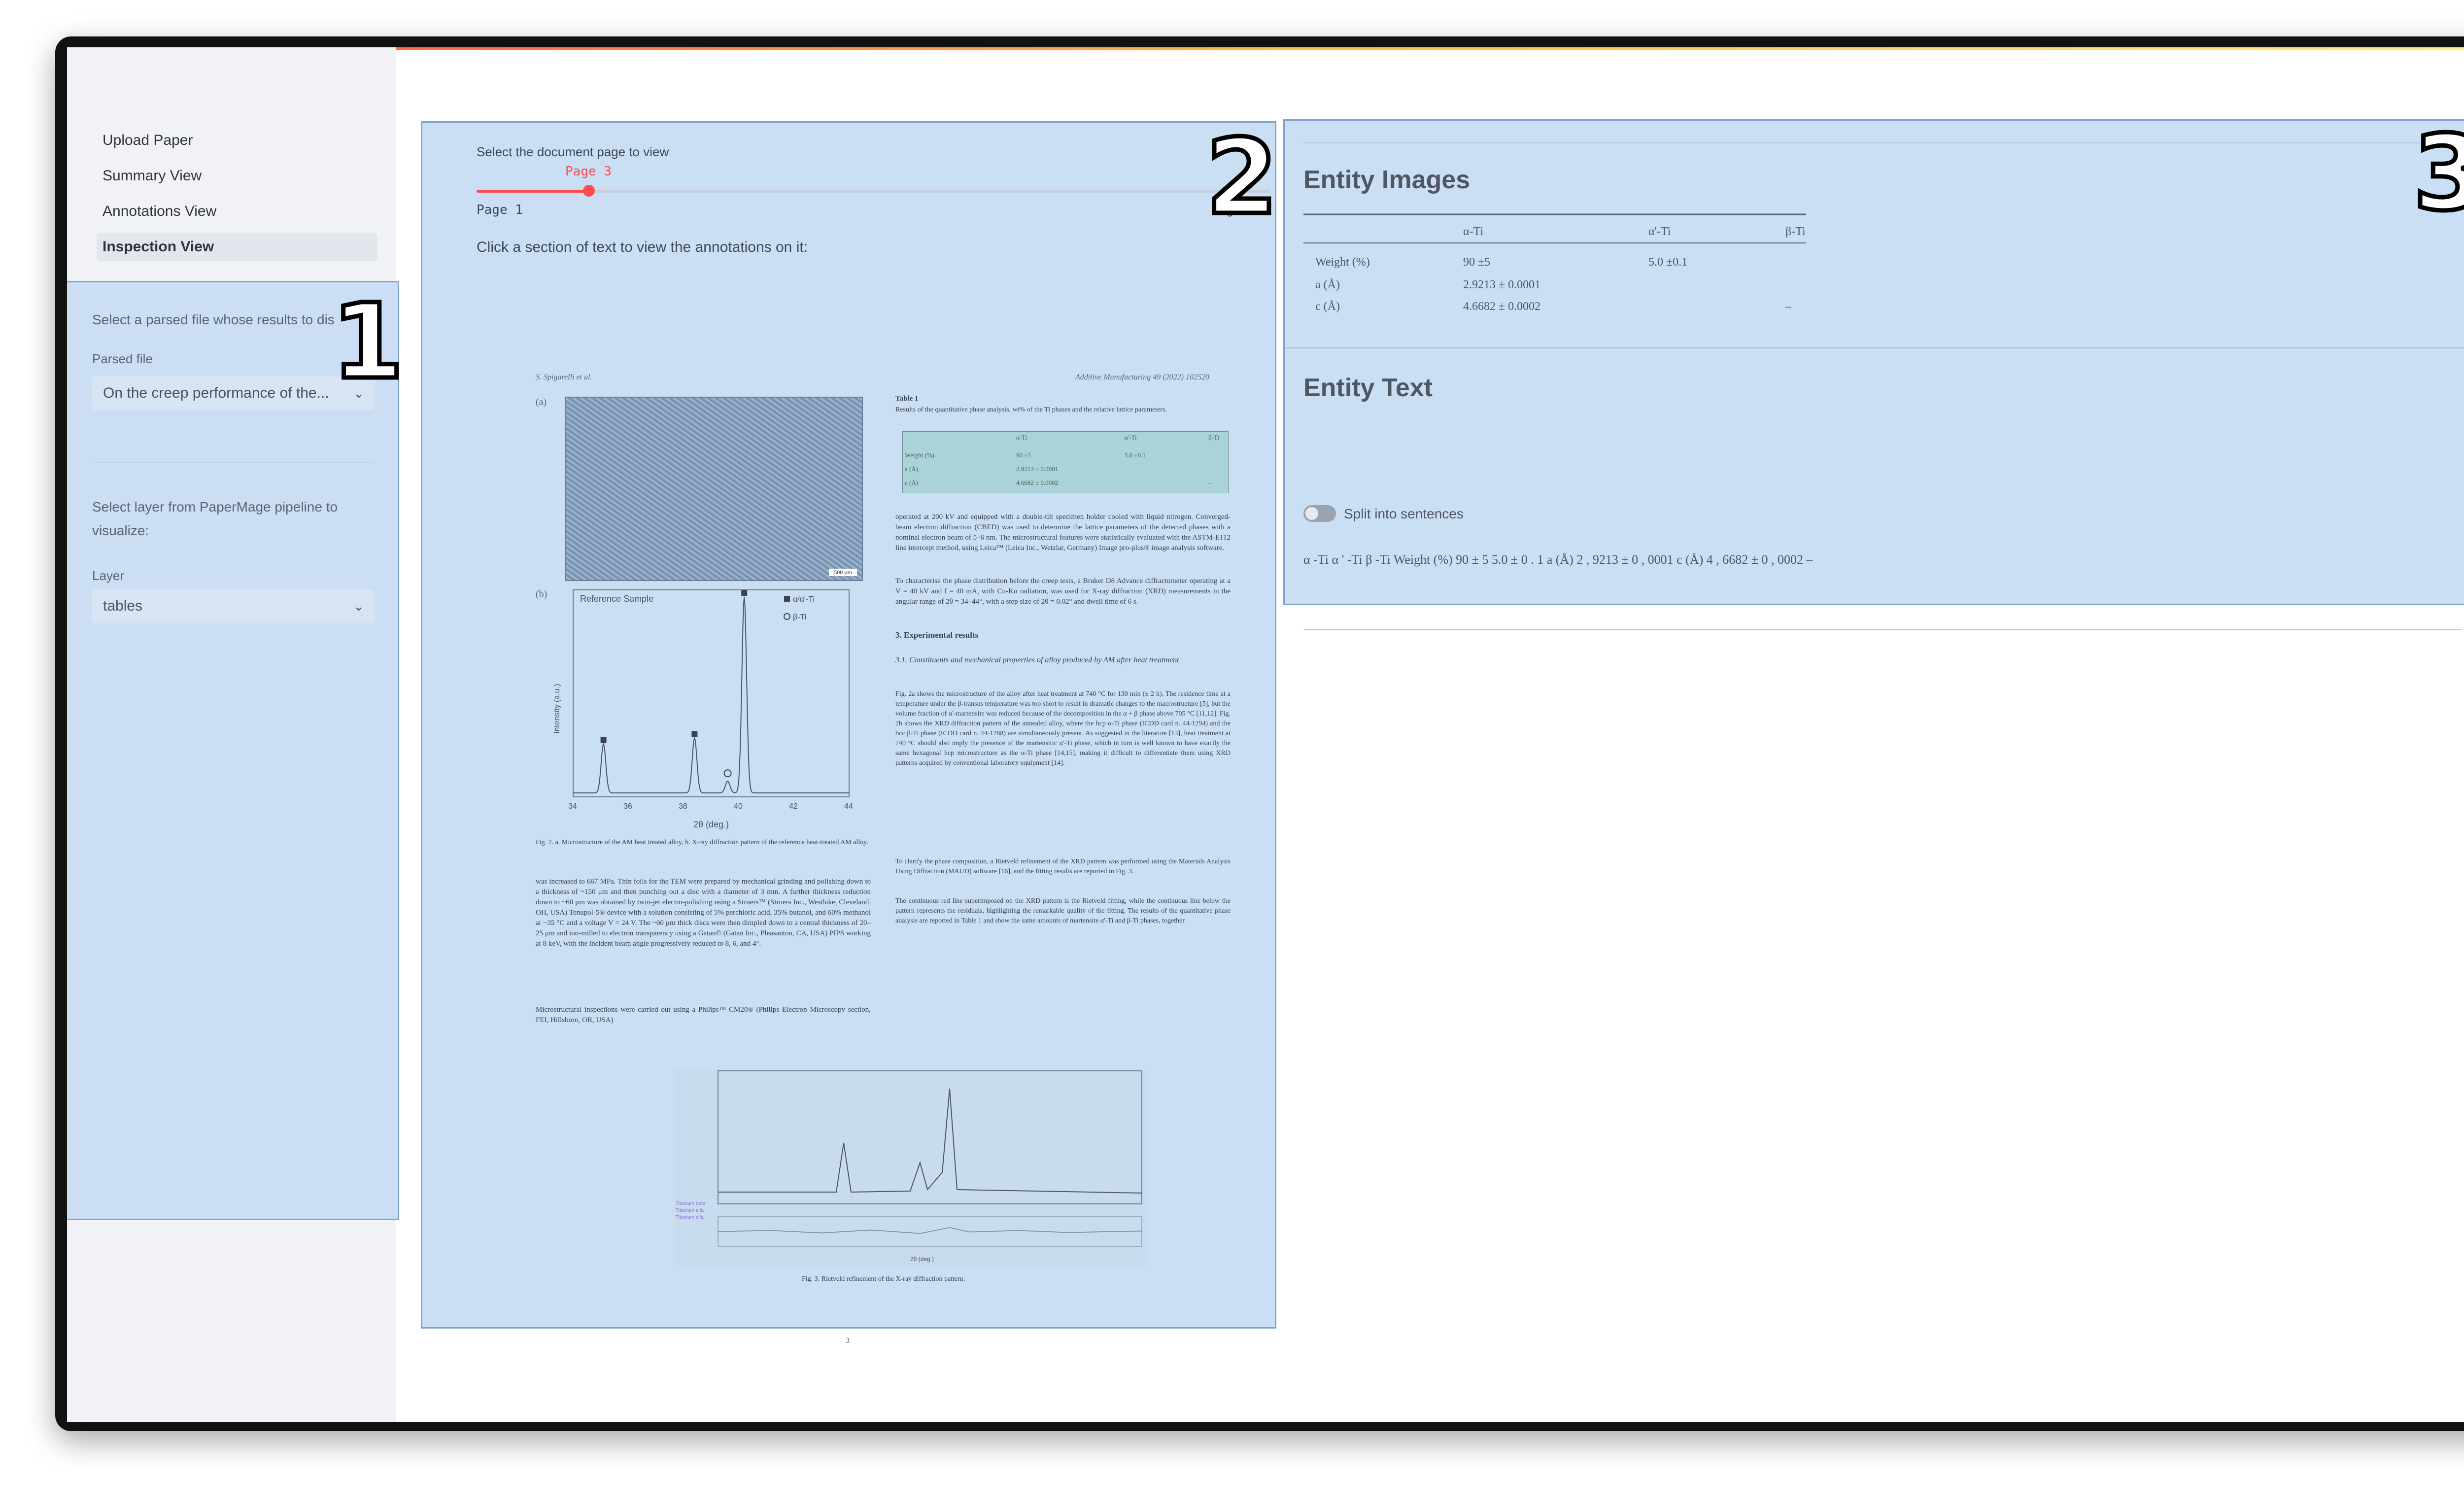 The image size is (2464, 1505). What do you see at coordinates (233, 606) in the screenshot?
I see `layer-select: tables ⌄` at bounding box center [233, 606].